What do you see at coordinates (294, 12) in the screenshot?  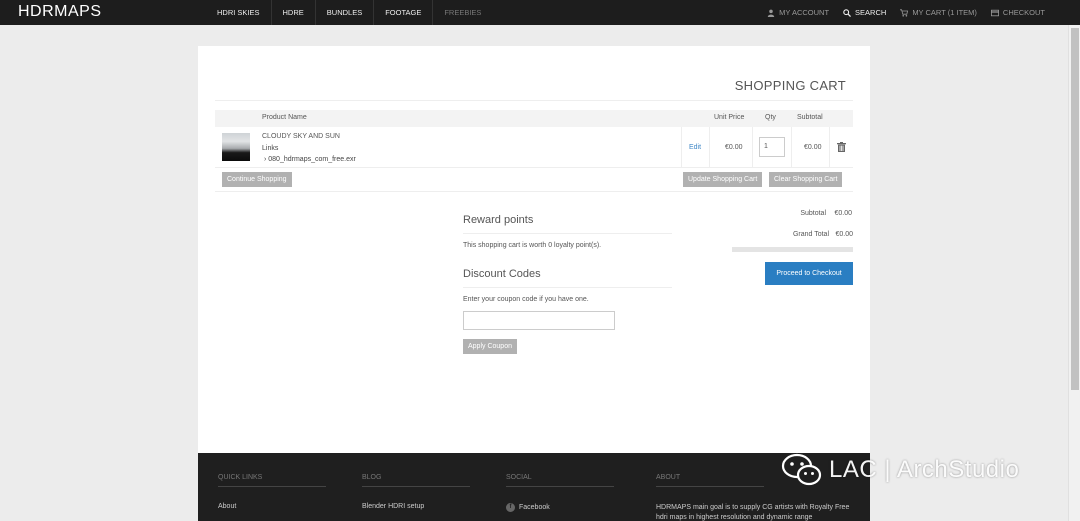 I see `nav-hdre: HDRE` at bounding box center [294, 12].